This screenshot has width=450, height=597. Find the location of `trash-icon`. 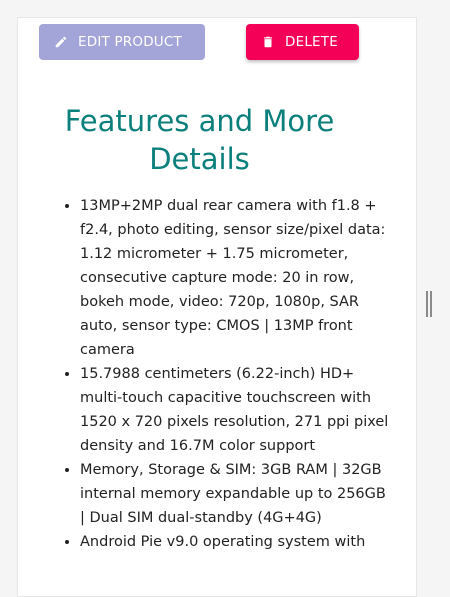

trash-icon is located at coordinates (268, 42).